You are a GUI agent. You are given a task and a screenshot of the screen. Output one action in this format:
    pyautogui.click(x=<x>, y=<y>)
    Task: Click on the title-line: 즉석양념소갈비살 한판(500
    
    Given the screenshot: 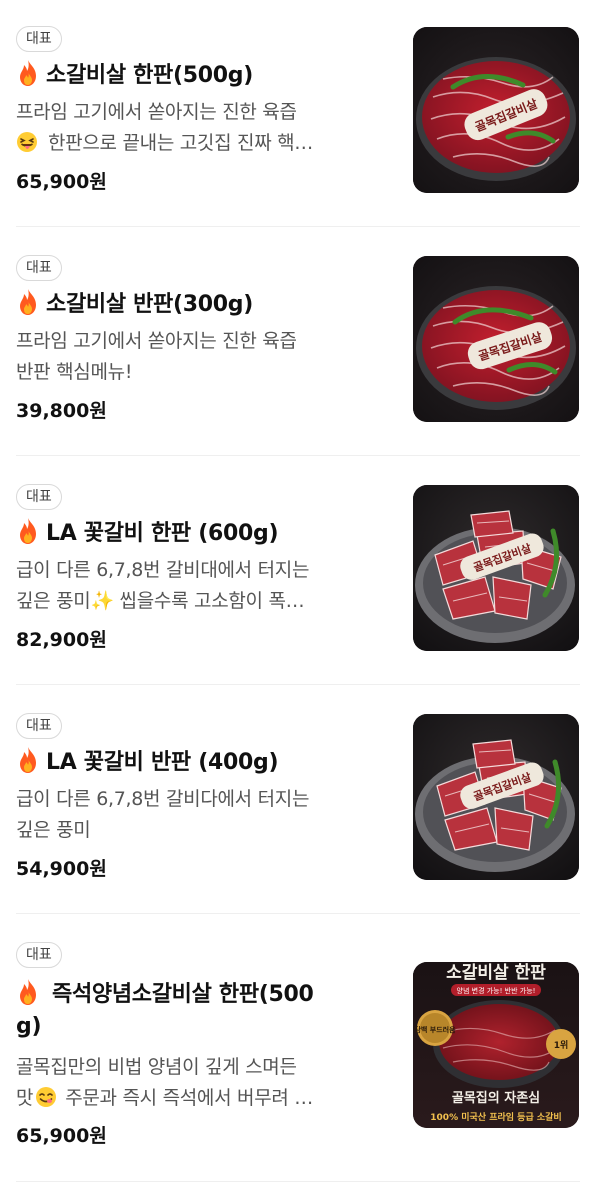 What is the action you would take?
    pyautogui.click(x=193, y=994)
    